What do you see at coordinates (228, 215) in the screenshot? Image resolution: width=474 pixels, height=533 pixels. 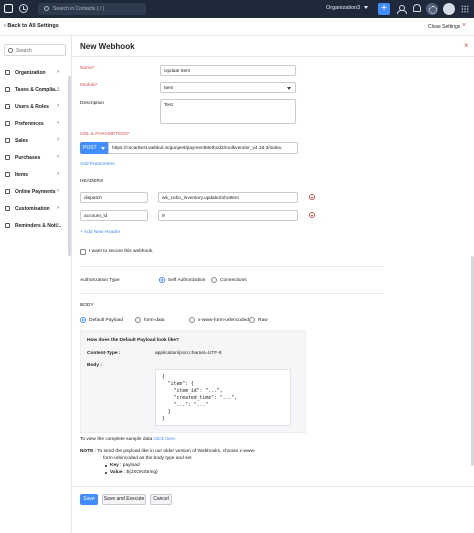 I see `header-value-input-2: 9` at bounding box center [228, 215].